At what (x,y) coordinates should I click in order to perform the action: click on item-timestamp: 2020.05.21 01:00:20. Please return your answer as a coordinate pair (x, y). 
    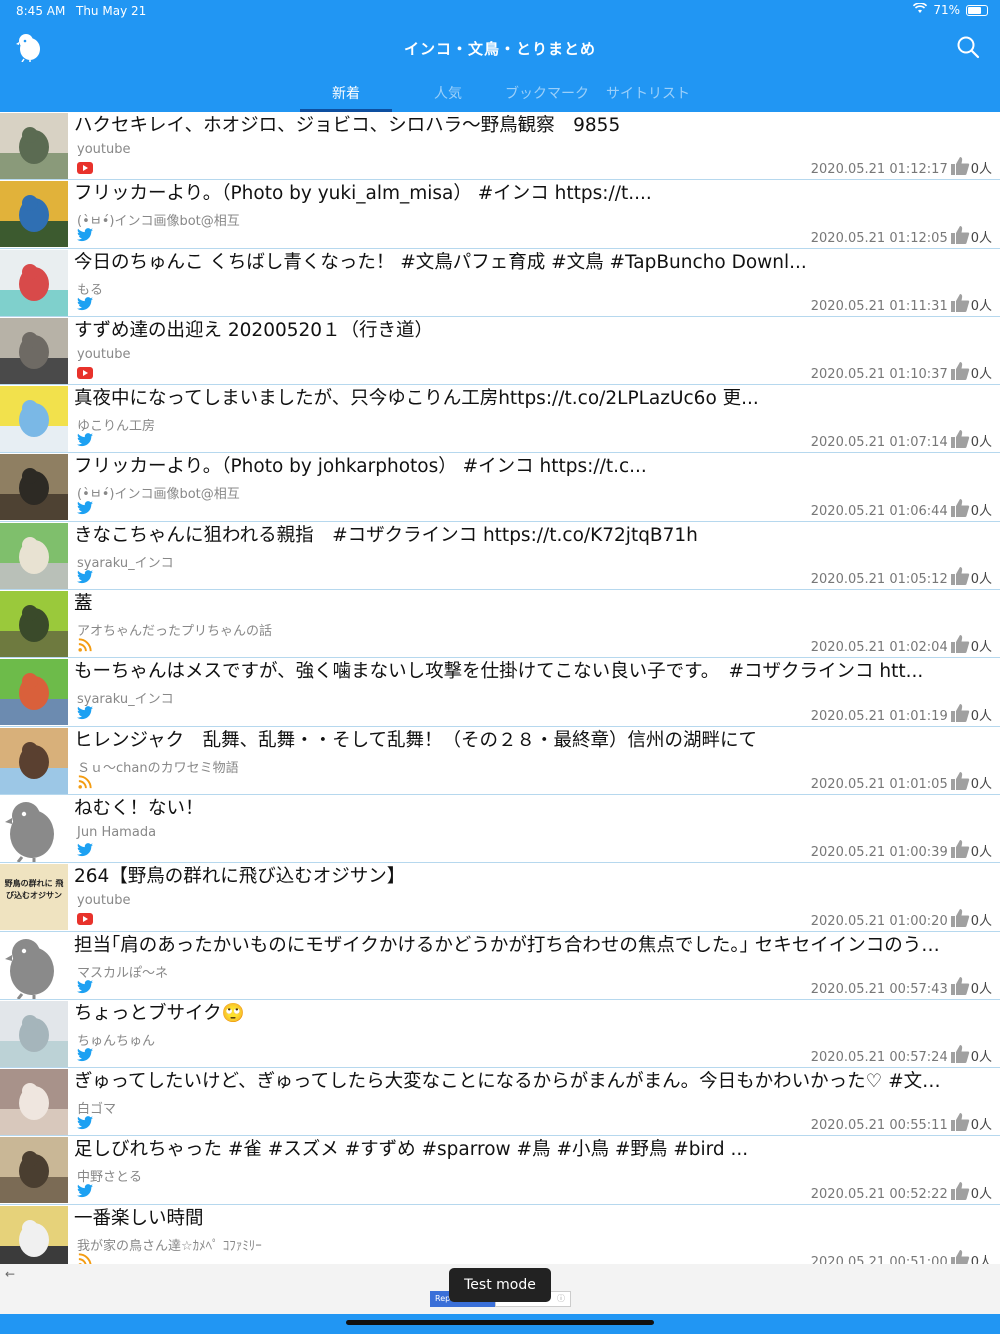
    Looking at the image, I should click on (879, 921).